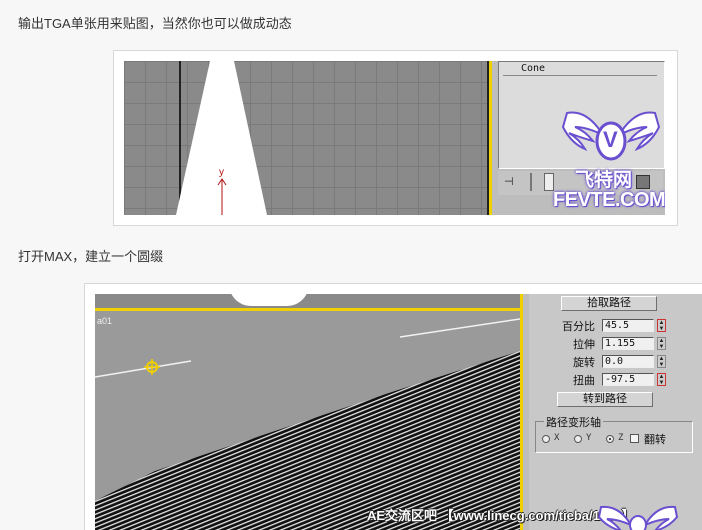 This screenshot has height=530, width=702. I want to click on watermark-en: FEVTE.COM, so click(609, 200).